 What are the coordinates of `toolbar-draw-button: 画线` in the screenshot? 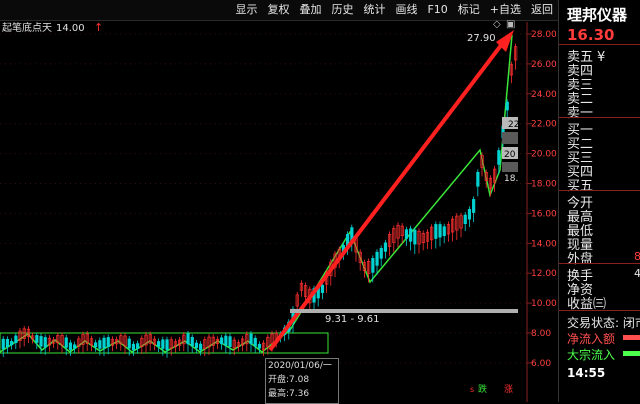 It's located at (406, 10).